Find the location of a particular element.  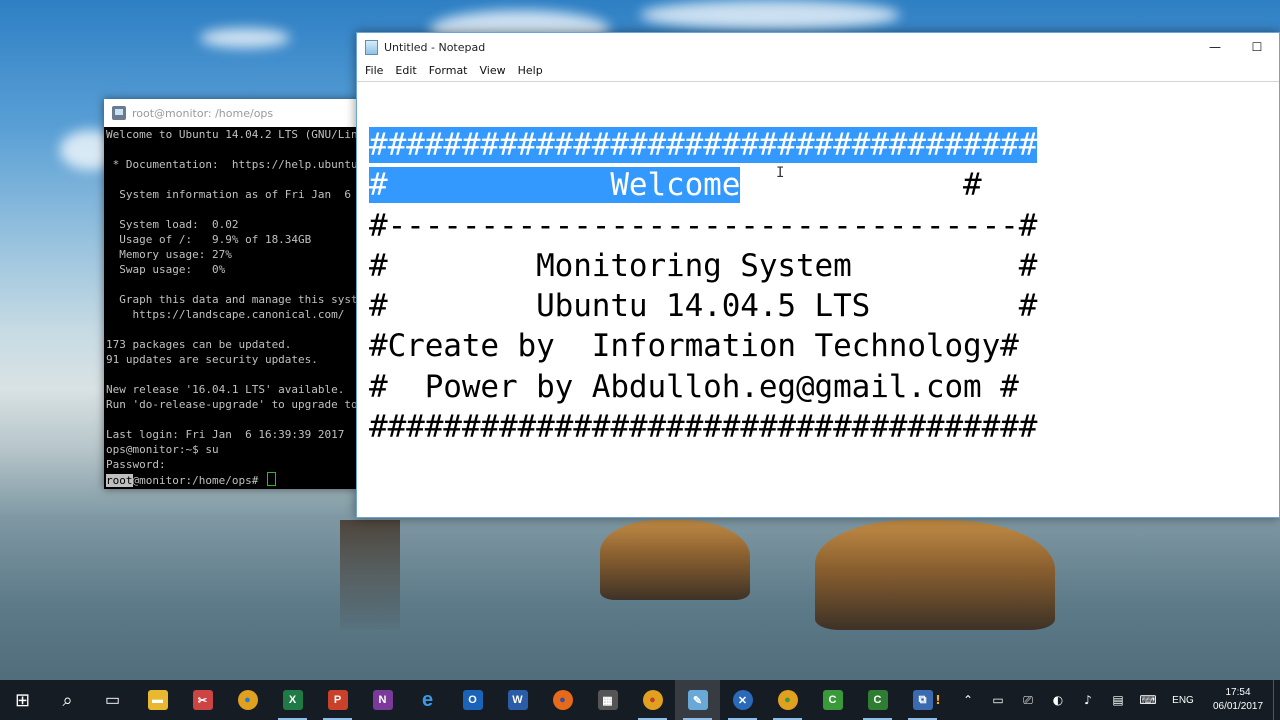

notepad-title: Untitled - Notepad is located at coordinates (435, 47).